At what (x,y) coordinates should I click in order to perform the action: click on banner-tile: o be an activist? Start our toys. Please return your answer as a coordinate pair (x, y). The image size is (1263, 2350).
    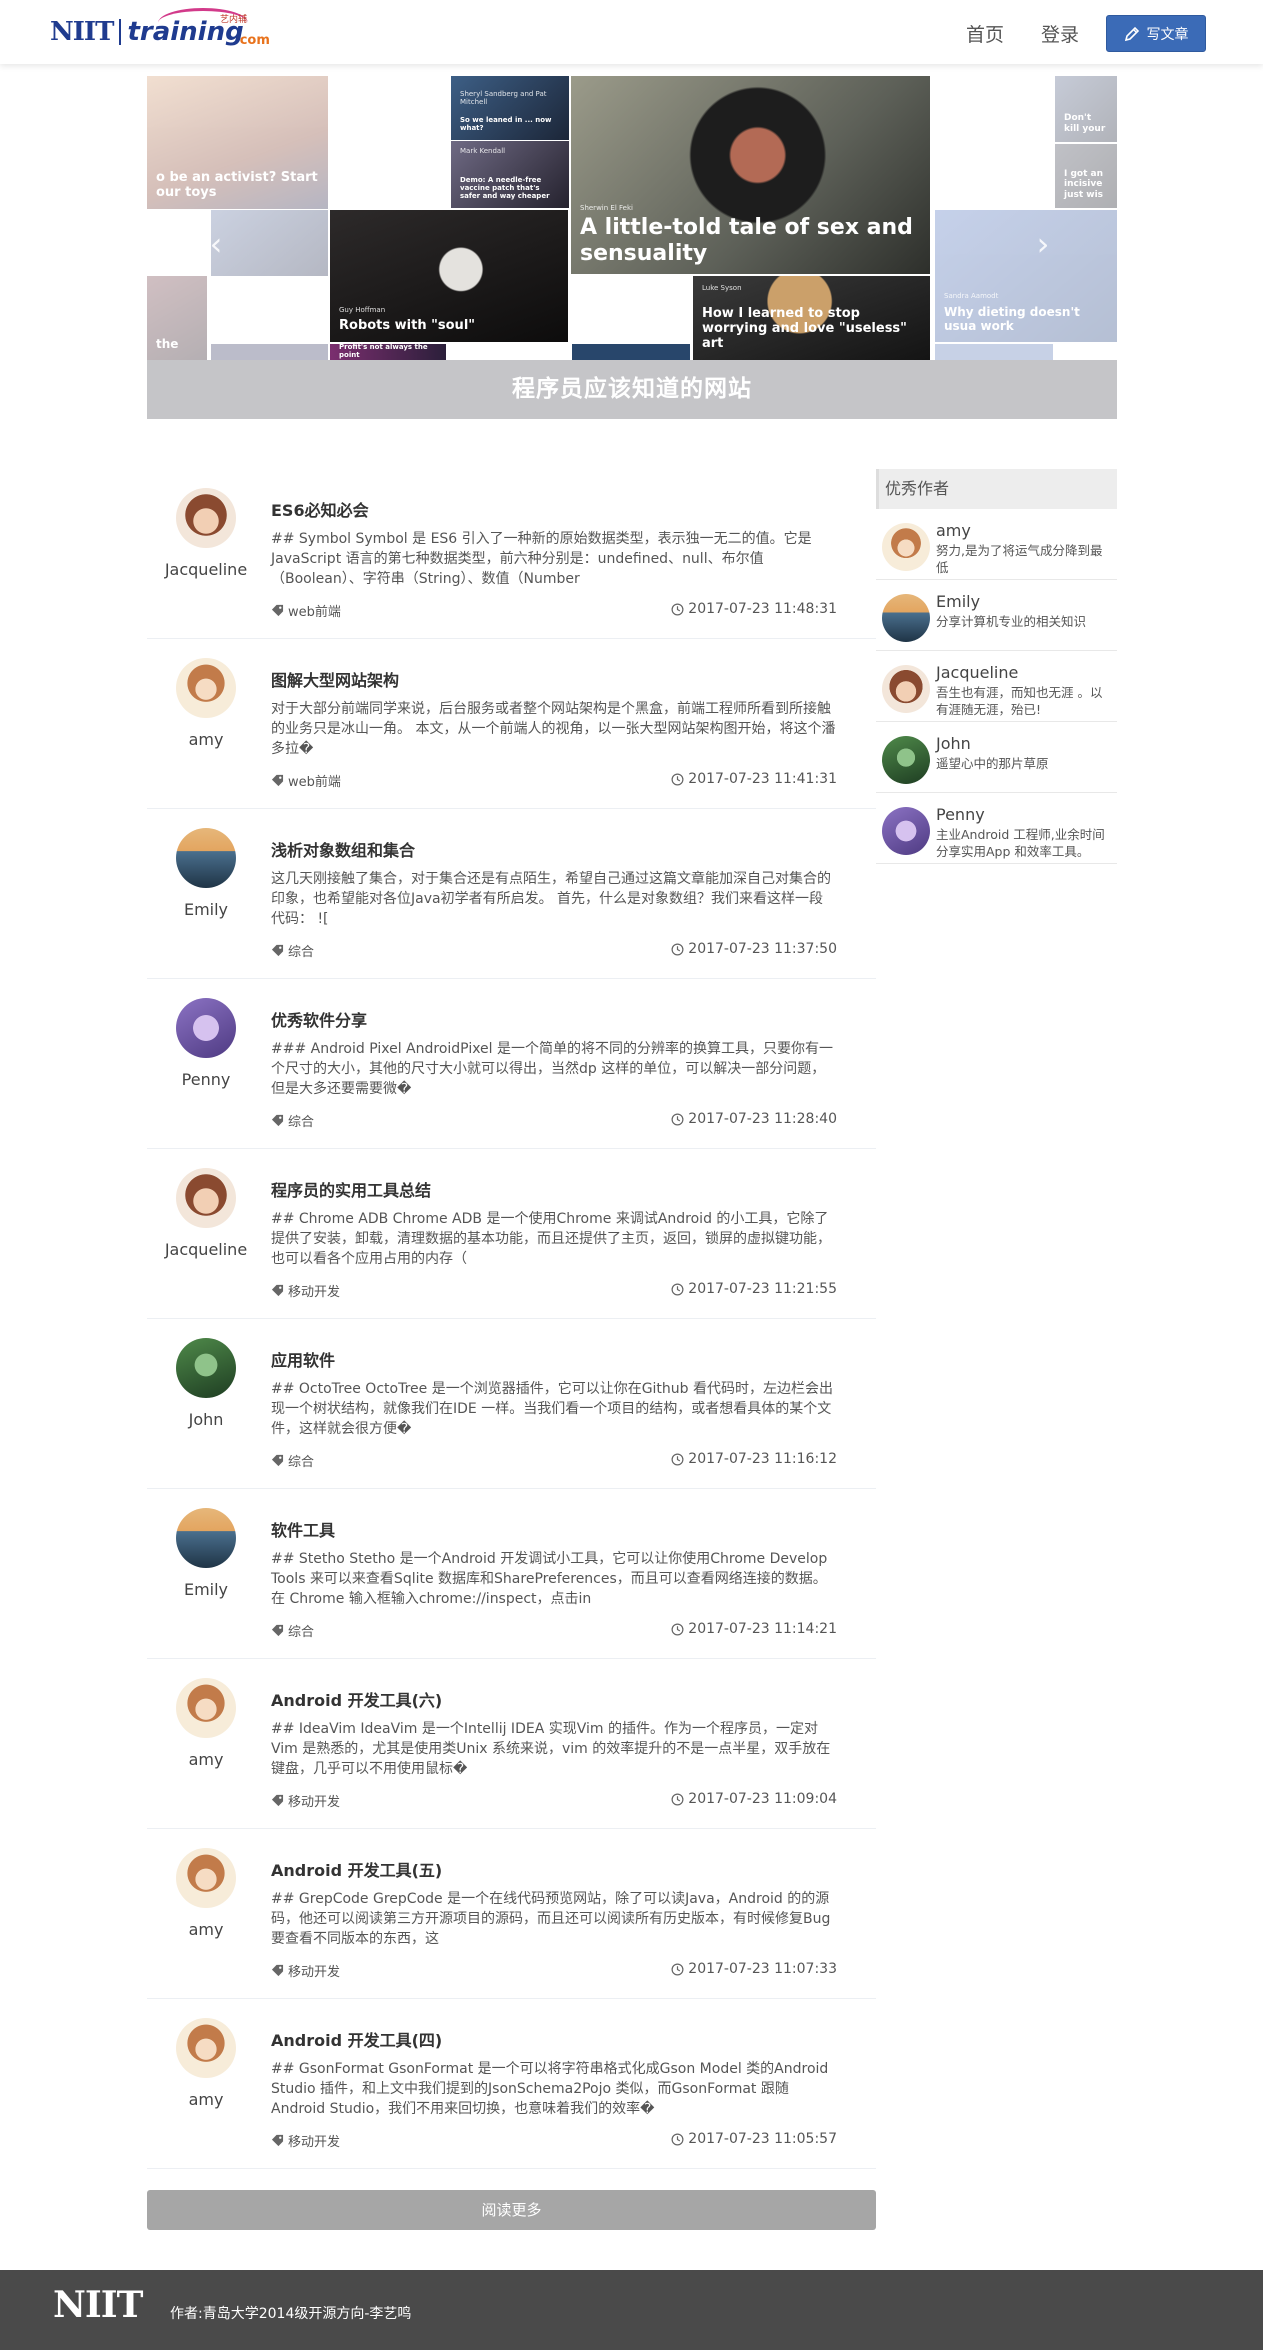
    Looking at the image, I should click on (237, 142).